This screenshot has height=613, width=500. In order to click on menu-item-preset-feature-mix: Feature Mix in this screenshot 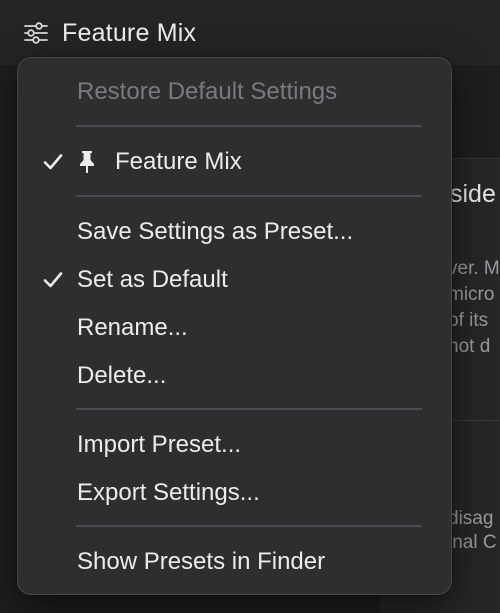, I will do `click(234, 162)`.